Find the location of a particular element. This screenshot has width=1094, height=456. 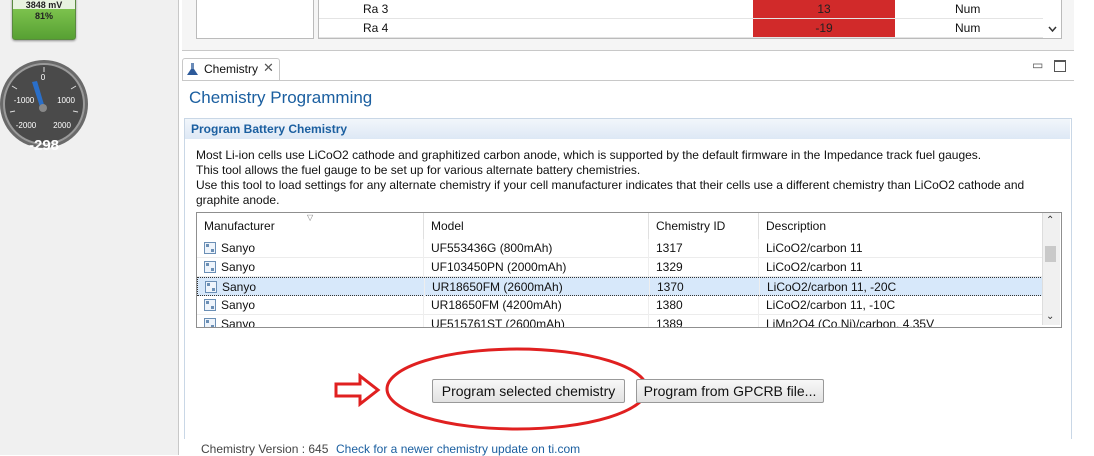

ra-table: Ra 3 13 Num Ra 4 -19 Num is located at coordinates (690, 19).